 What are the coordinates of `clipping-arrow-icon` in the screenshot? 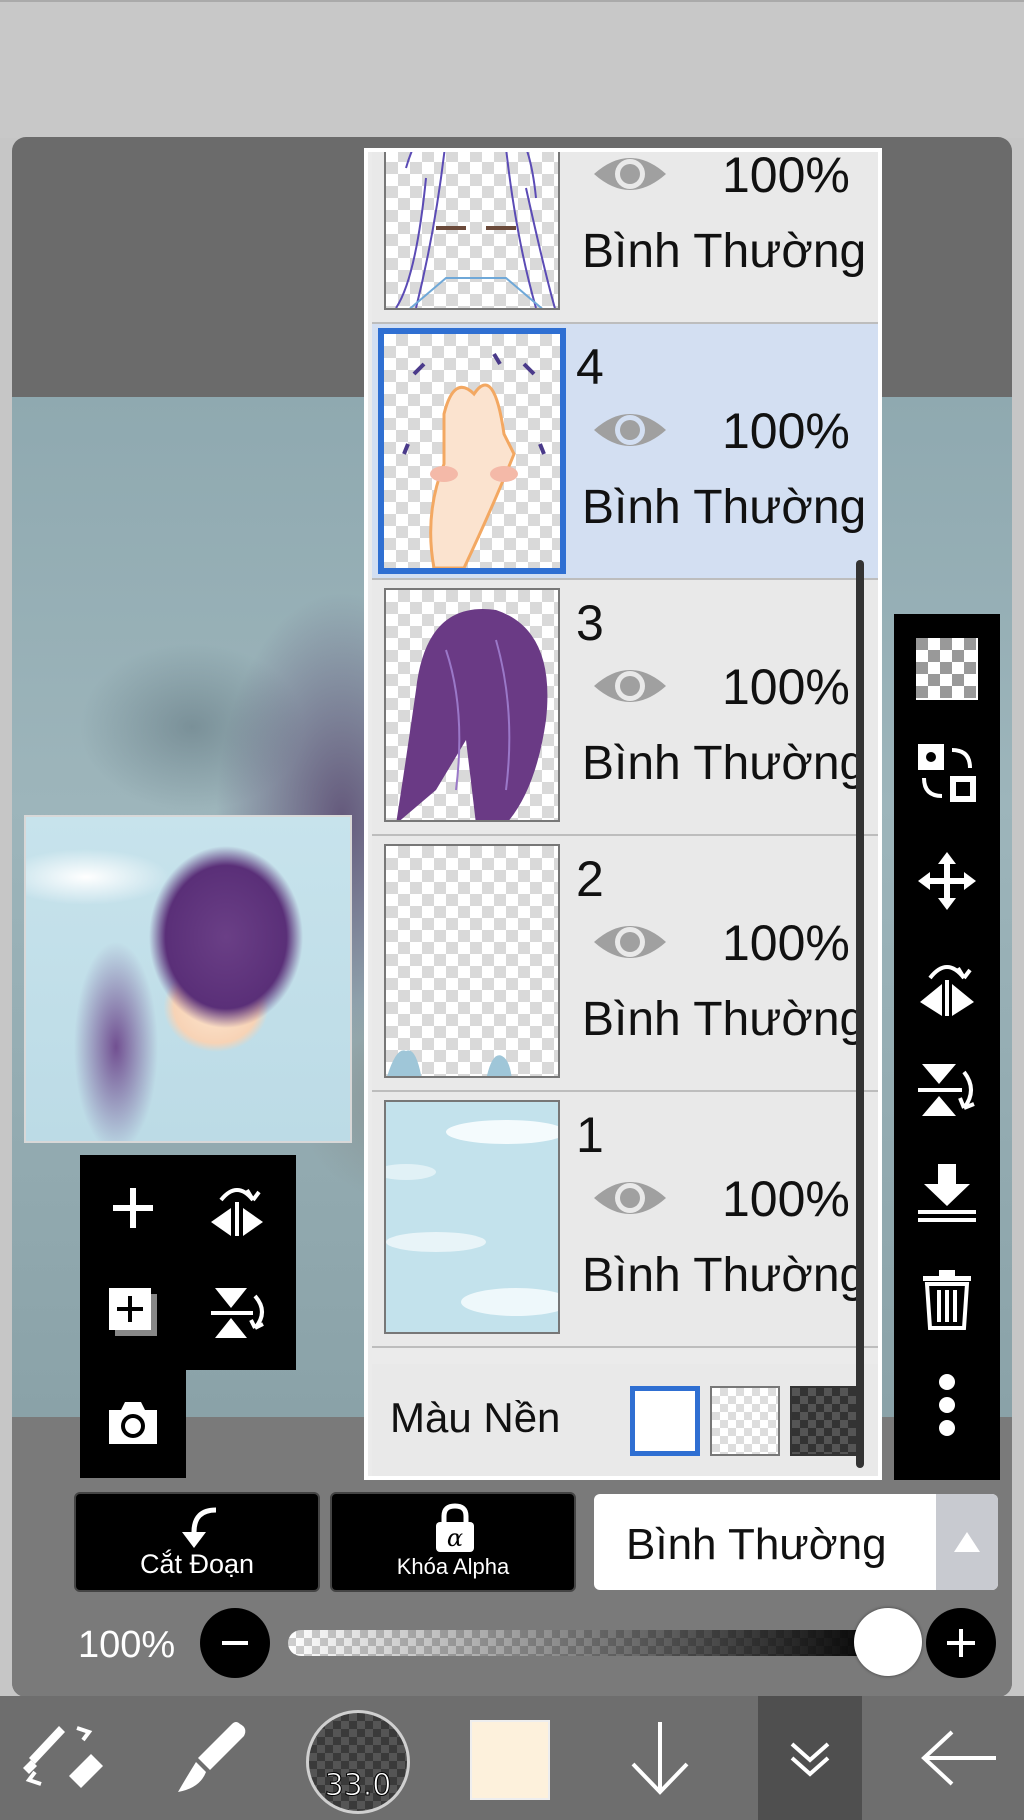 It's located at (199, 1527).